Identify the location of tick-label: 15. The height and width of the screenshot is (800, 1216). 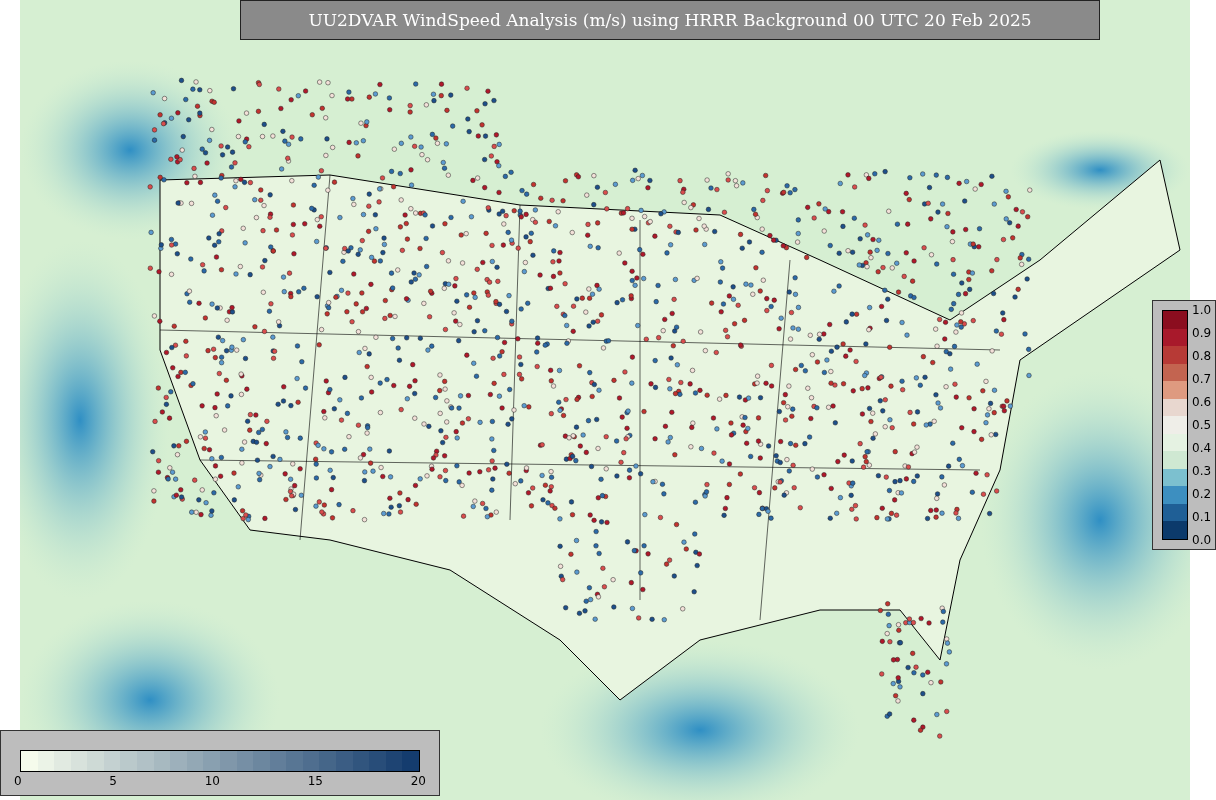
(315, 781).